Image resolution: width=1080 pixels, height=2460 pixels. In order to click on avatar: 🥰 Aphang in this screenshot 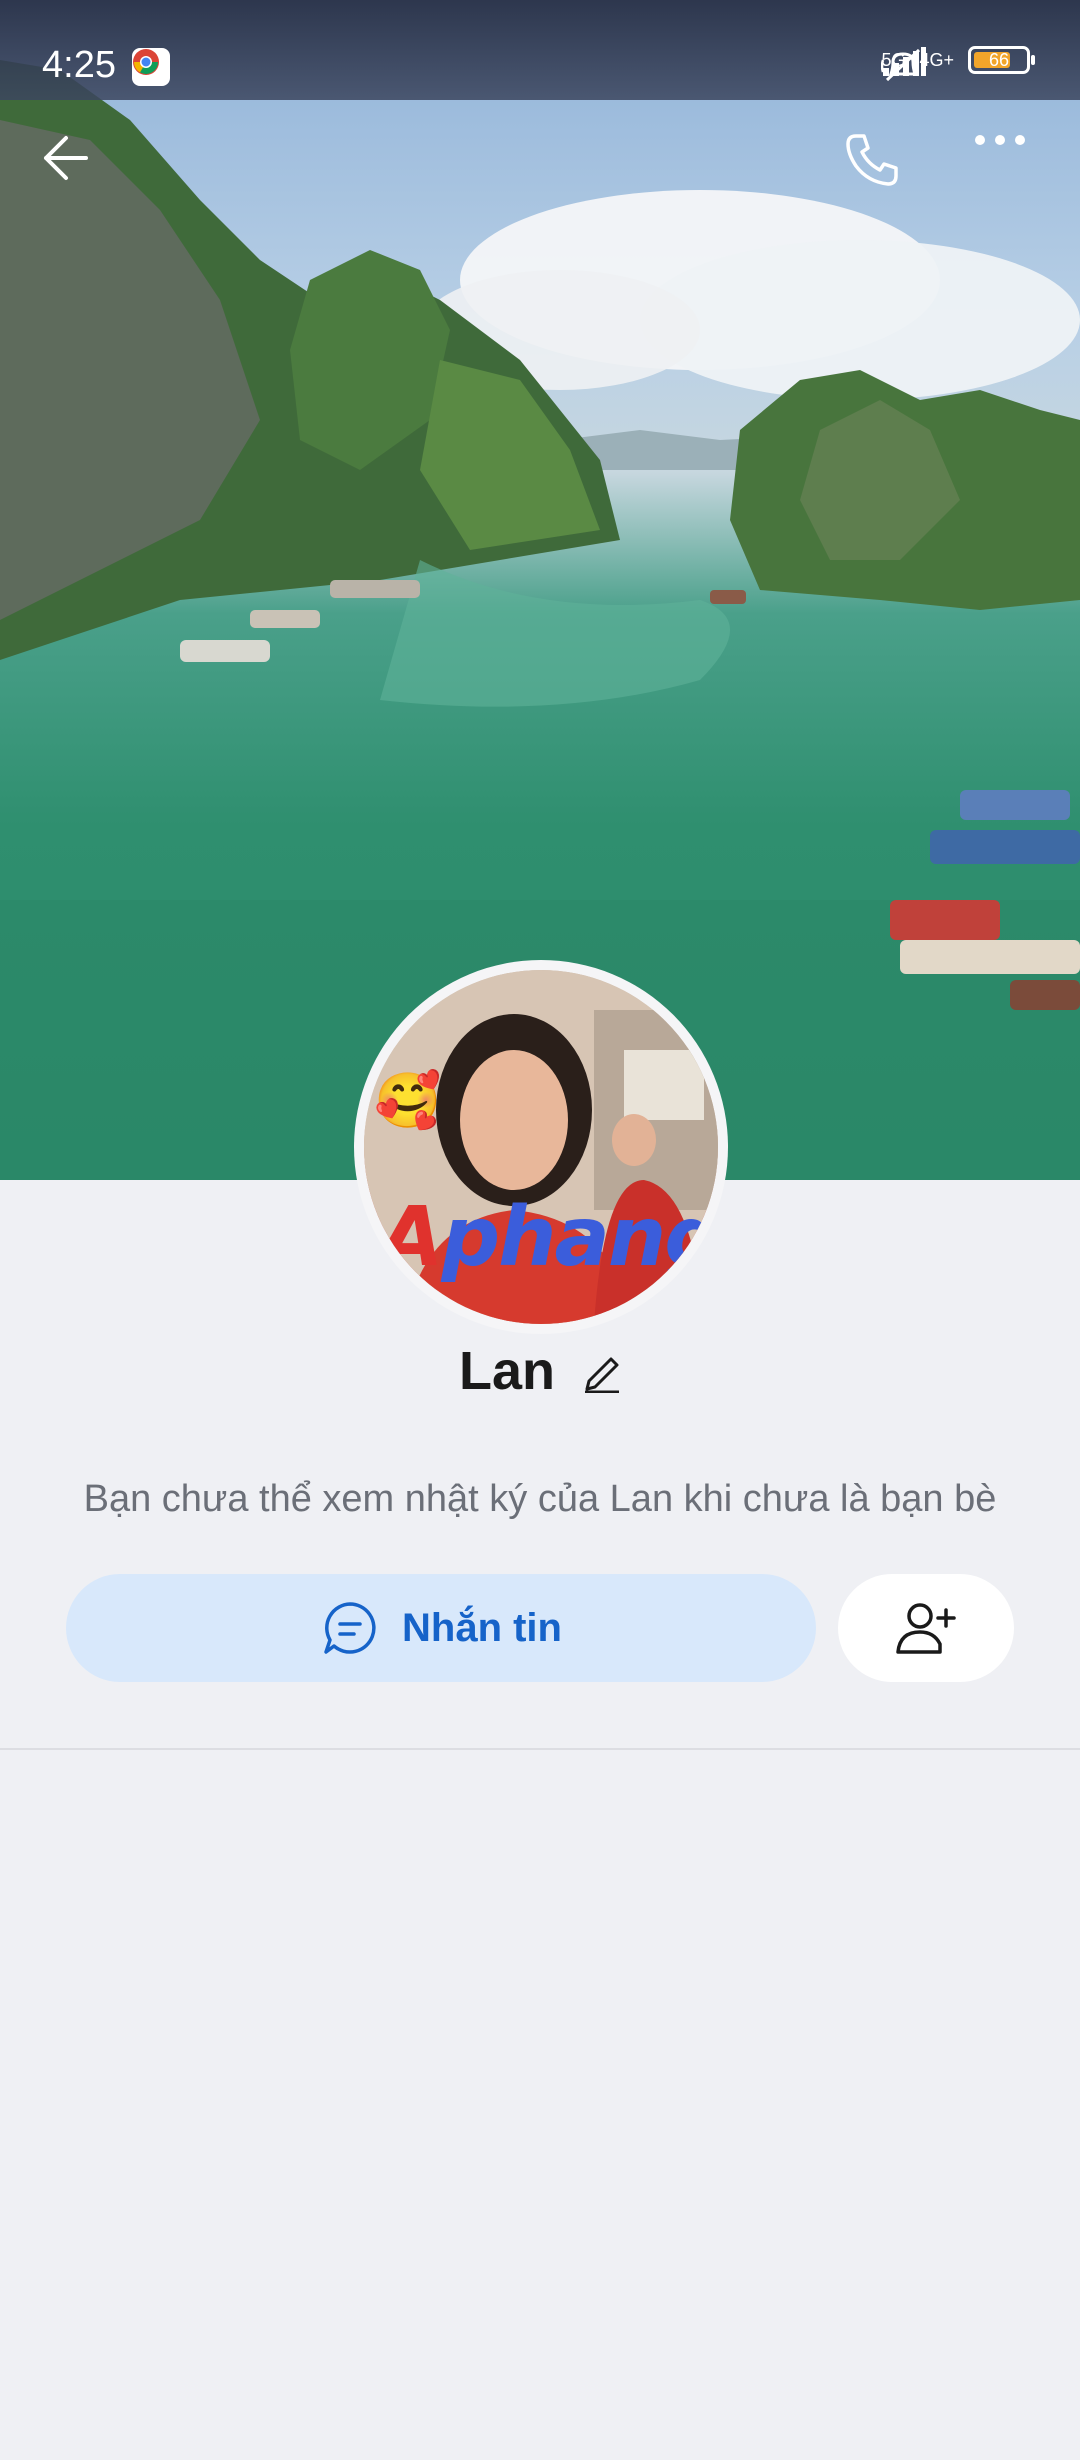, I will do `click(541, 1147)`.